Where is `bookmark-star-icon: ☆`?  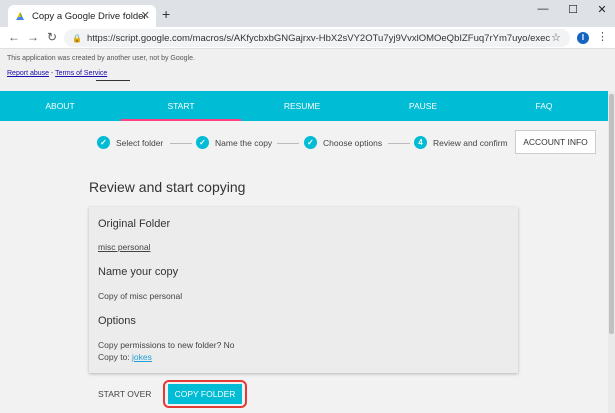
bookmark-star-icon: ☆ is located at coordinates (556, 37).